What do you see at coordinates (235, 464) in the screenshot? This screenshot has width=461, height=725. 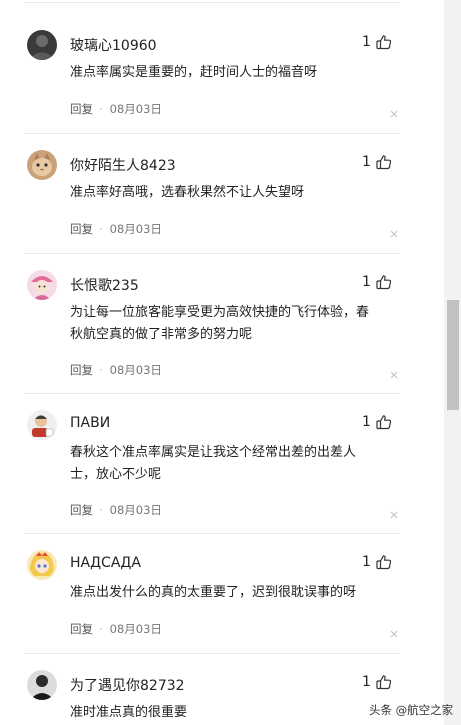 I see `comment-text: 春秋这个准点率属实是让我这个经常出差的出差人 士，放心不少呢` at bounding box center [235, 464].